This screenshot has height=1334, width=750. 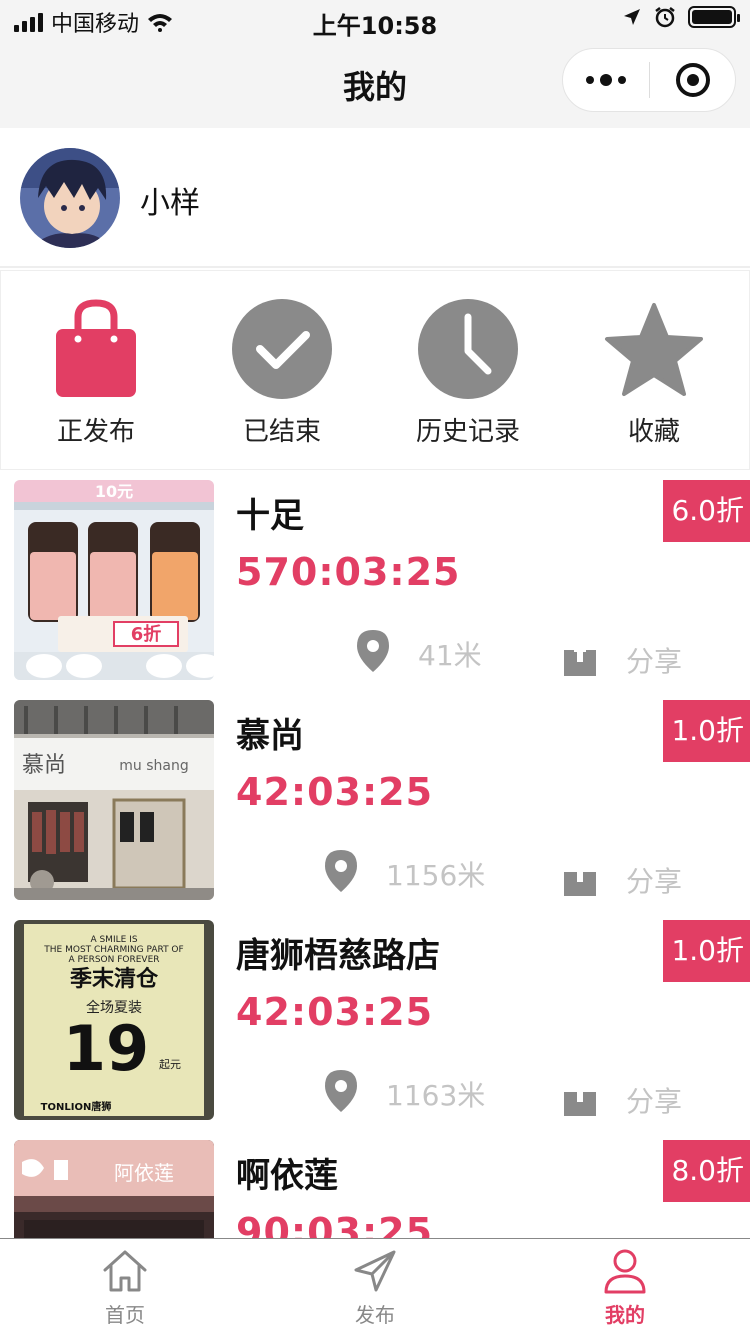 I want to click on check-circle-icon, so click(x=282, y=349).